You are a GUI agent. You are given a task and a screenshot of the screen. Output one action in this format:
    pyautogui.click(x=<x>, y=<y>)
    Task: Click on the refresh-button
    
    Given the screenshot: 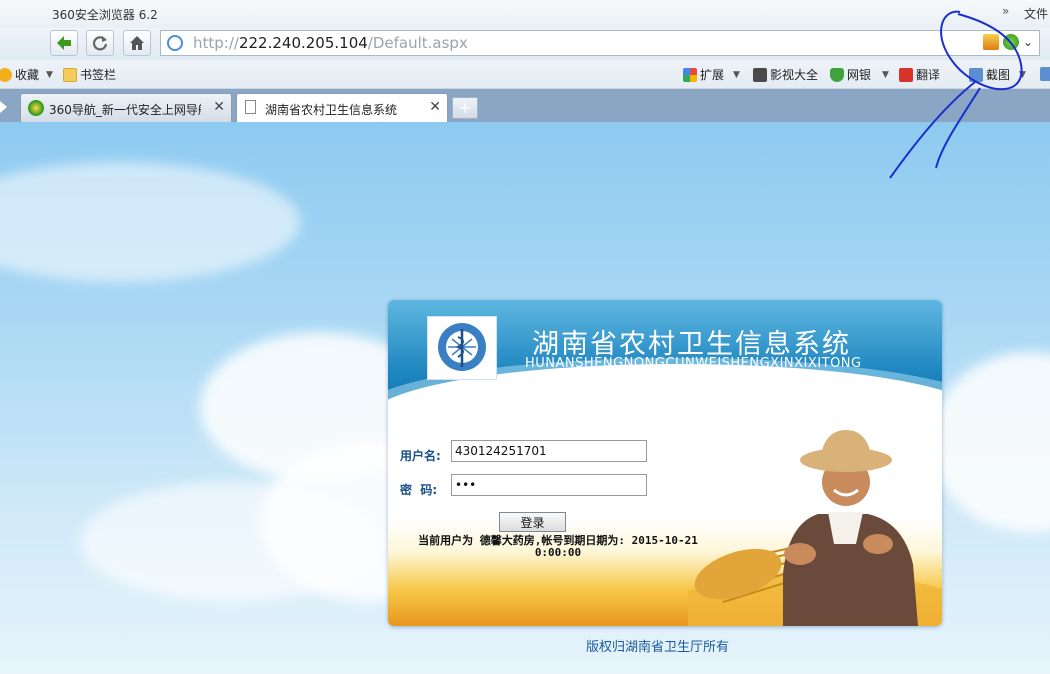 What is the action you would take?
    pyautogui.click(x=100, y=43)
    